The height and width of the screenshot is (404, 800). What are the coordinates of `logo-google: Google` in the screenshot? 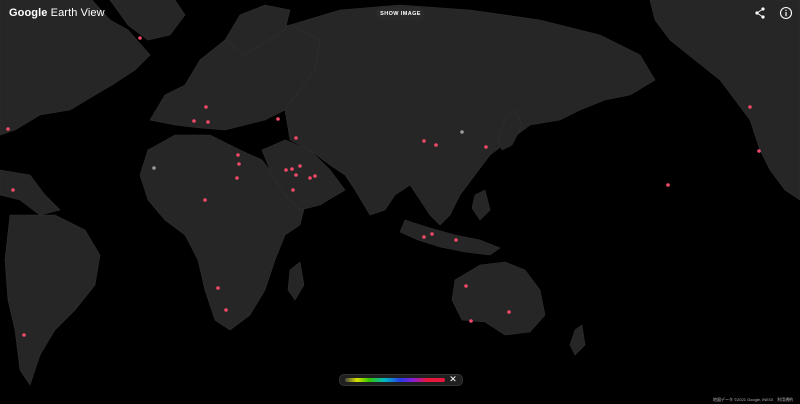 It's located at (28, 13).